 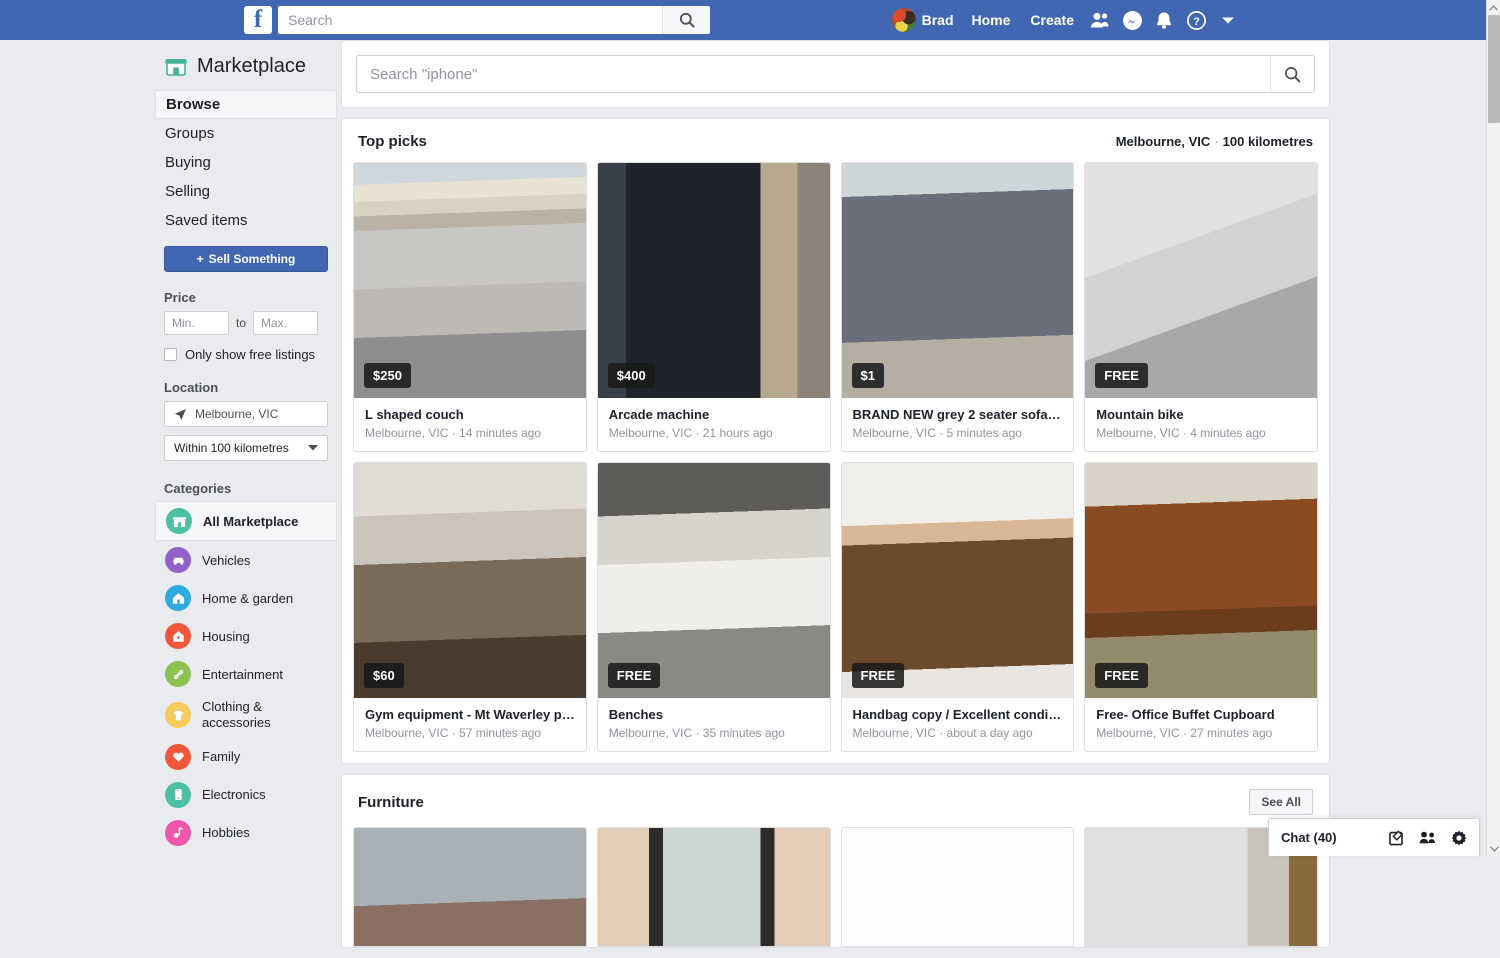 What do you see at coordinates (714, 887) in the screenshot?
I see `listing-image-display-cabinet` at bounding box center [714, 887].